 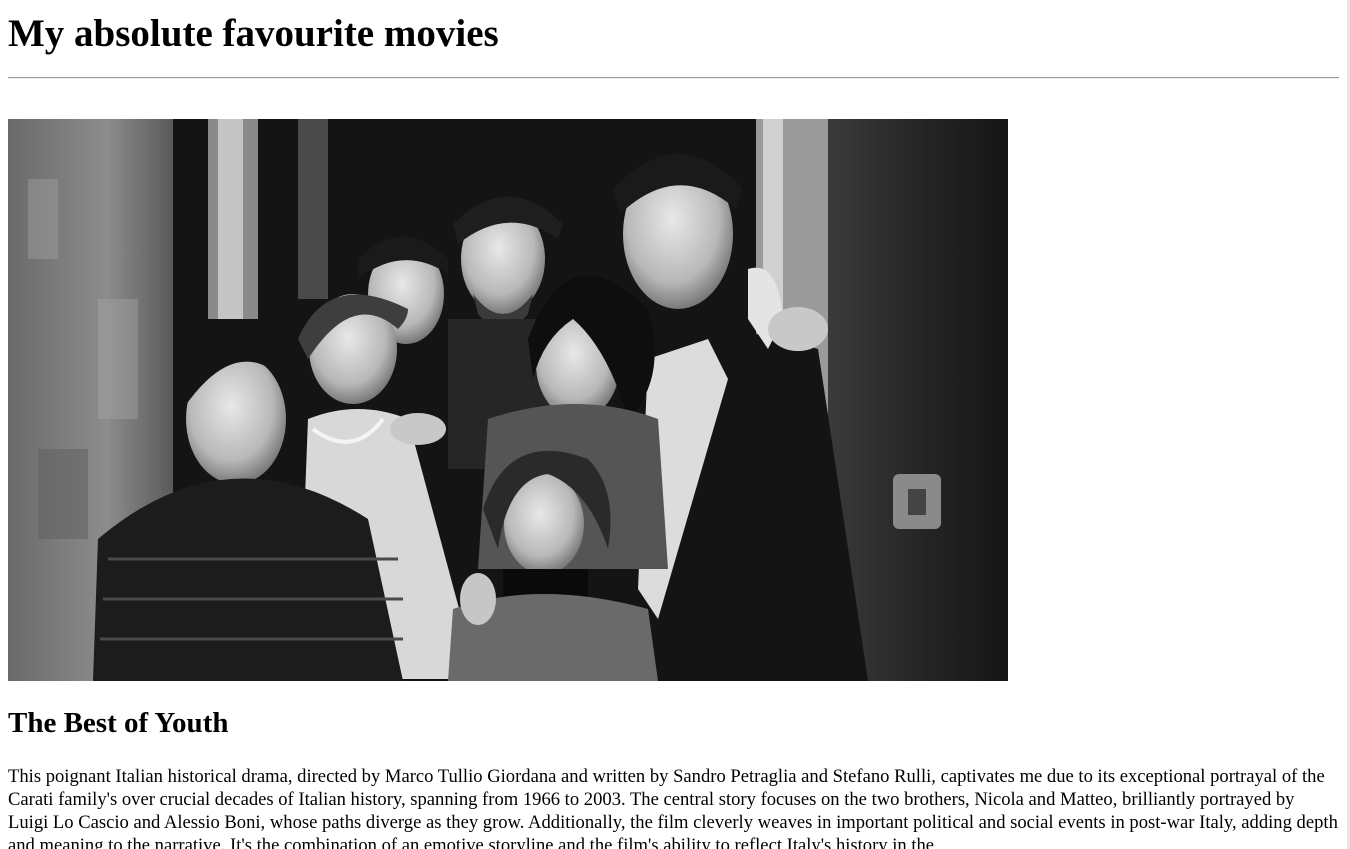 I want to click on movie-title: The Best of Youth, so click(x=118, y=723).